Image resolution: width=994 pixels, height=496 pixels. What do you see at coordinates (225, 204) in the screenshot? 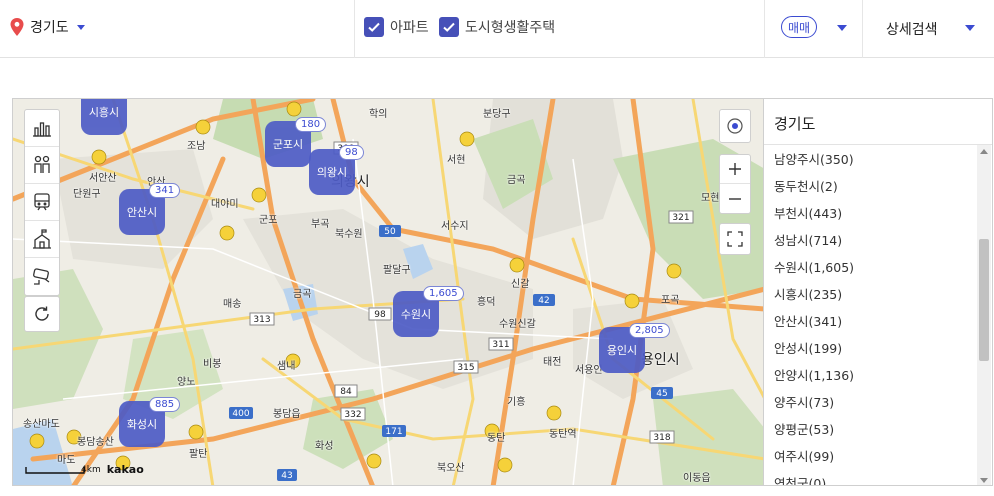
I see `map-label: 대야미` at bounding box center [225, 204].